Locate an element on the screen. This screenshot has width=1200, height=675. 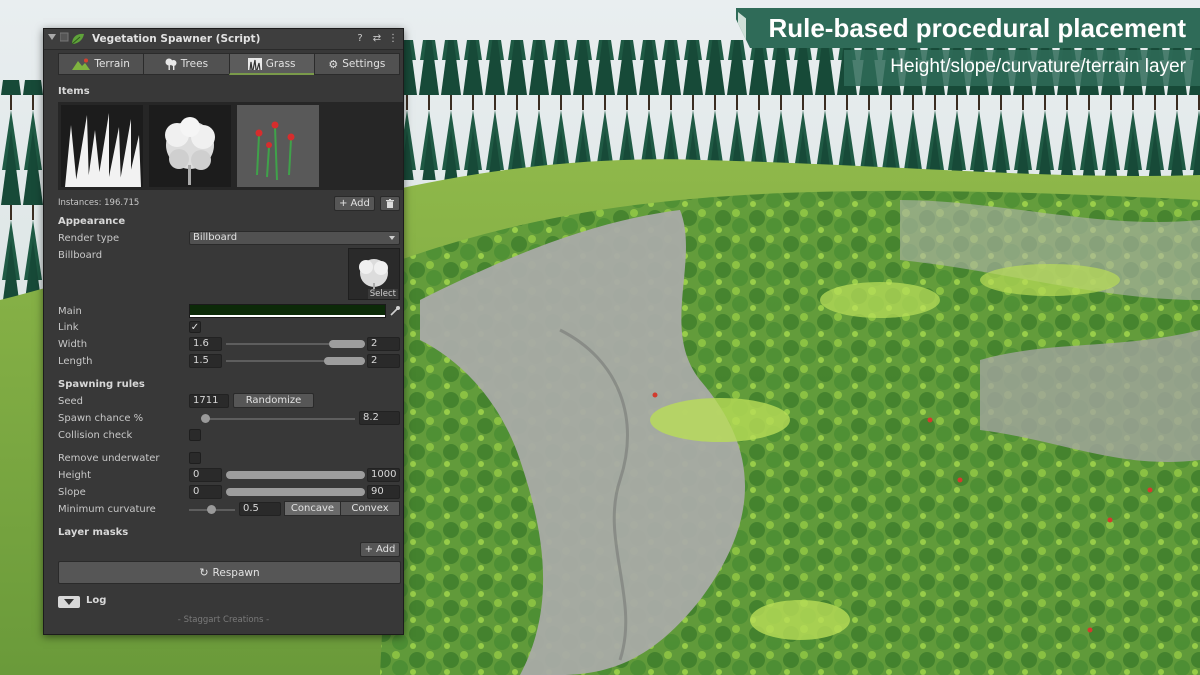
log-foldout-toggle is located at coordinates (69, 602).